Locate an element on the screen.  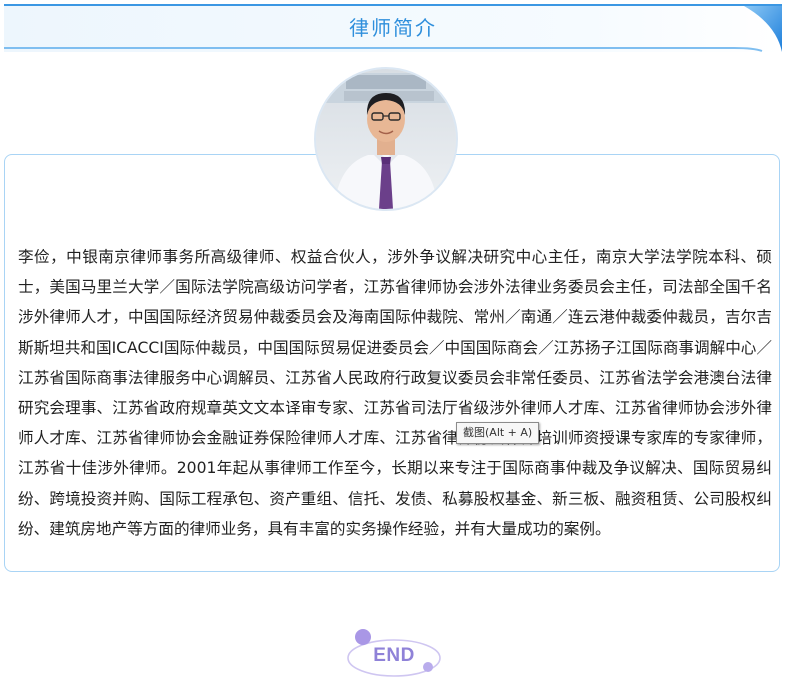
page-title: 律师简介 is located at coordinates (393, 28).